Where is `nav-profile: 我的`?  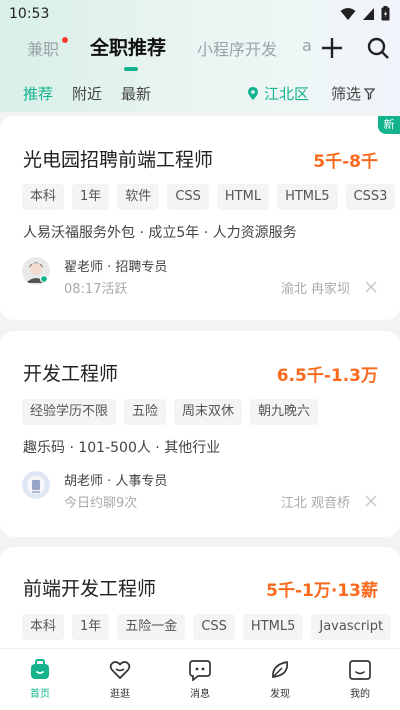 nav-profile: 我的 is located at coordinates (360, 679).